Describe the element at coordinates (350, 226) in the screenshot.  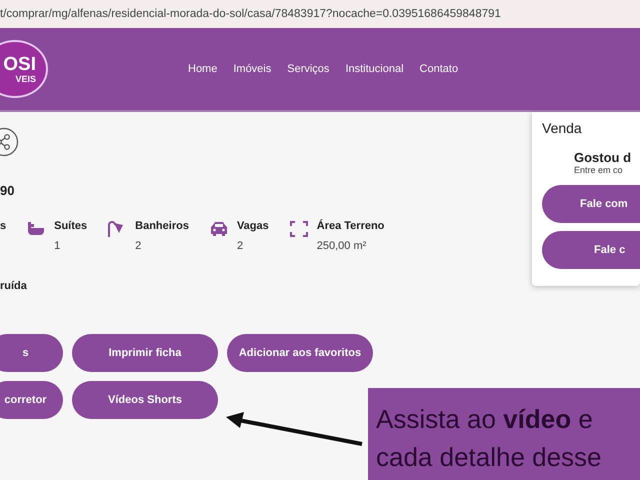
I see `feature-label: Área Terreno` at that location.